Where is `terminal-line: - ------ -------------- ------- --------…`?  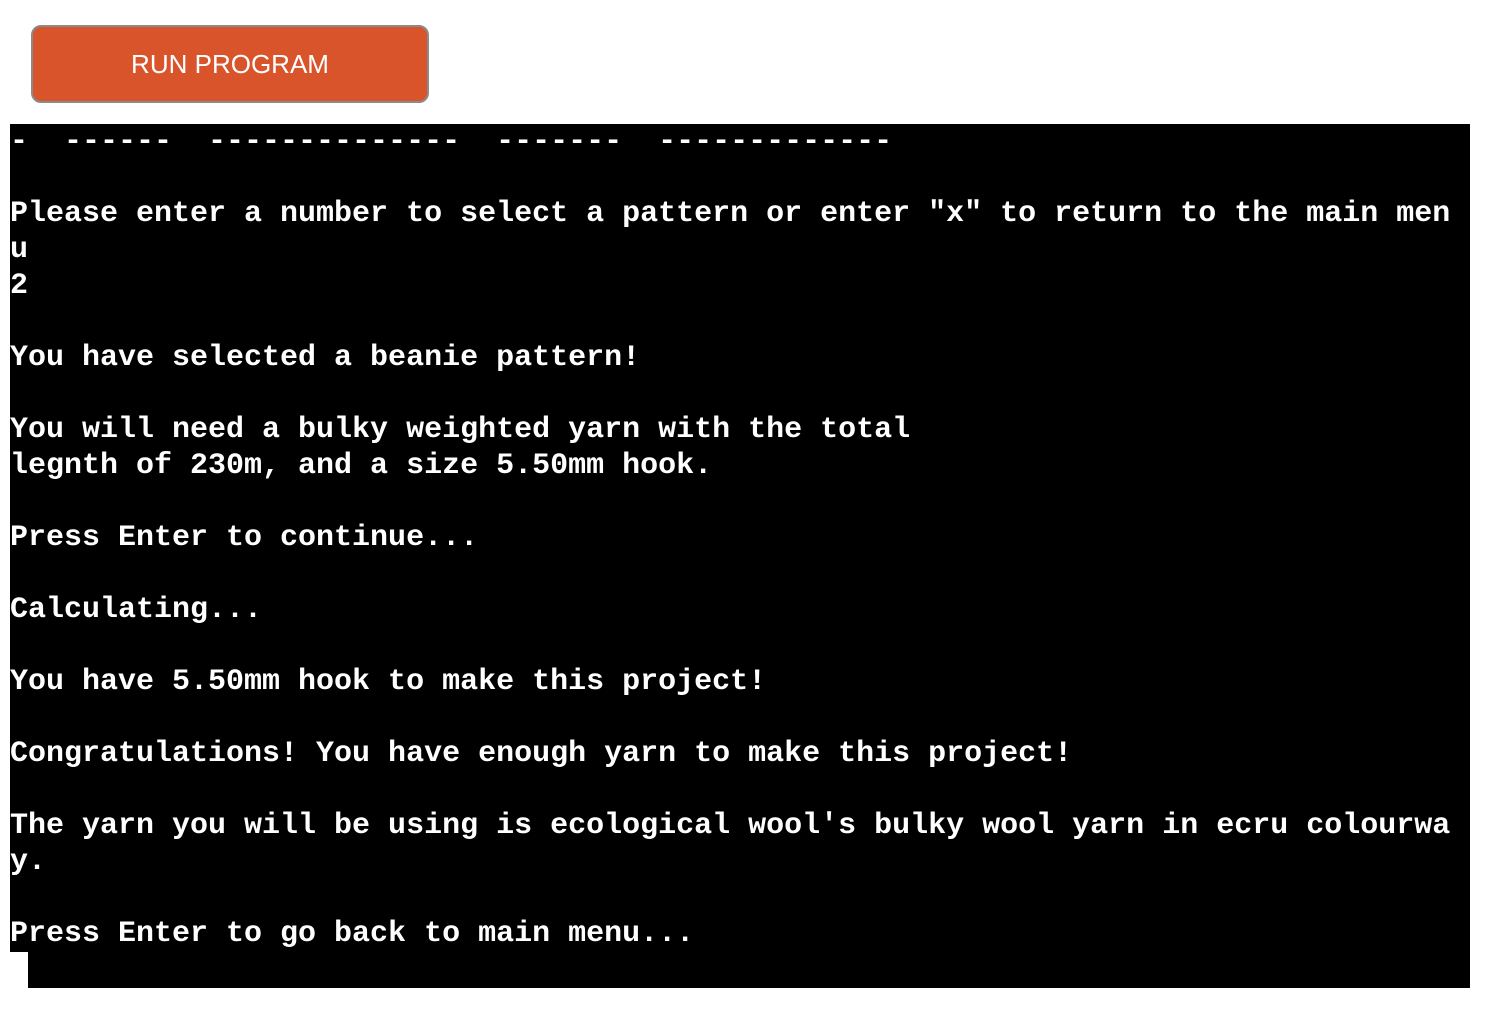
terminal-line: - ------ -------------- ------- --------… is located at coordinates (451, 142).